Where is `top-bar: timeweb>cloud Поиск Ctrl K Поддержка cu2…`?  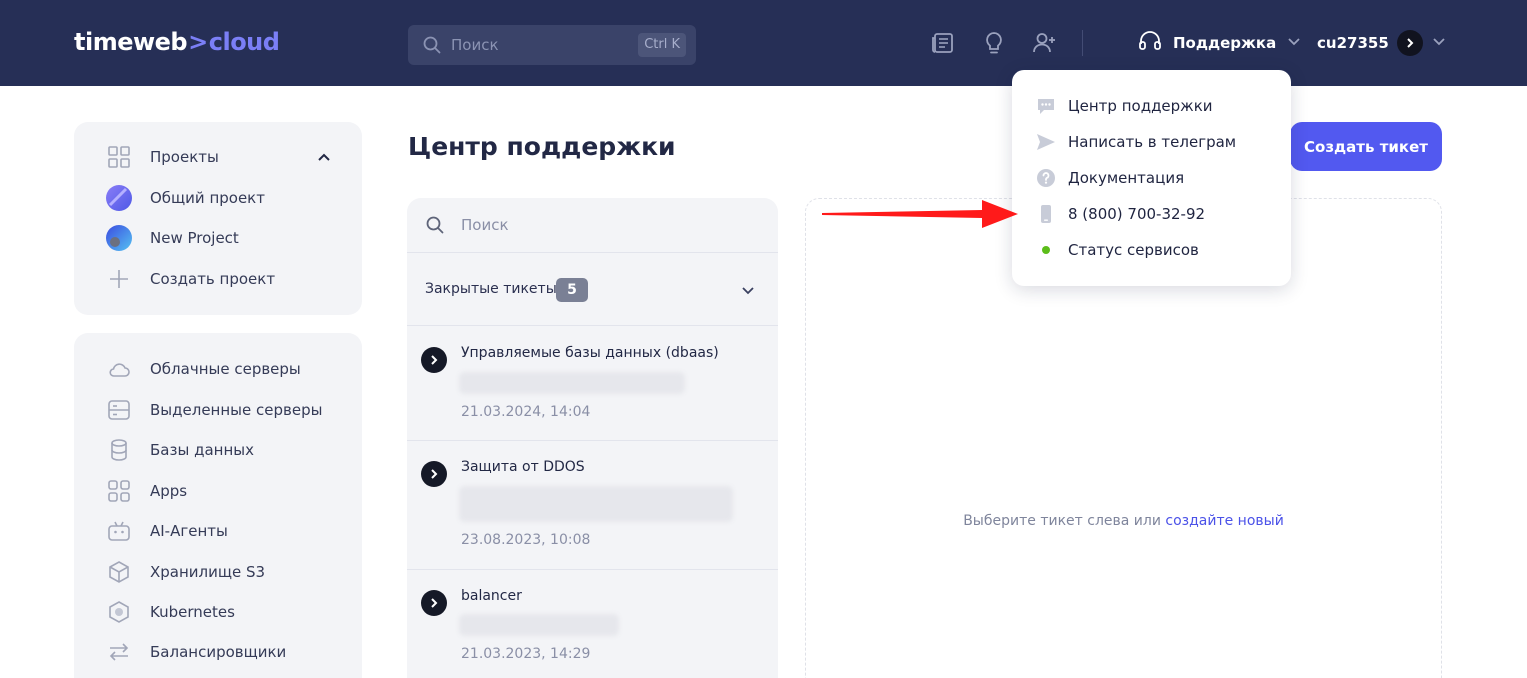 top-bar: timeweb>cloud Поиск Ctrl K Поддержка cu2… is located at coordinates (763, 43).